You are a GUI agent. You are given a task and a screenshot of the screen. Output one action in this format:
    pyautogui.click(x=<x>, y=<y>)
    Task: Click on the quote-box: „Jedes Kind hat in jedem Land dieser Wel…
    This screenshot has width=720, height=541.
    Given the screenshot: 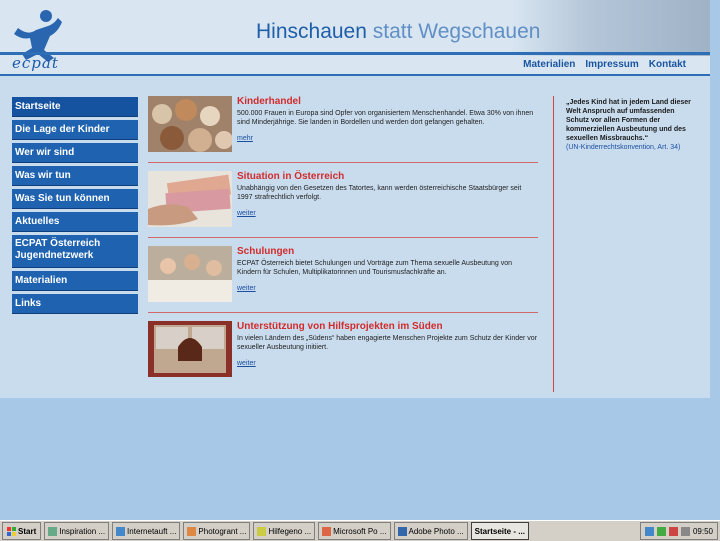 What is the action you would take?
    pyautogui.click(x=632, y=125)
    